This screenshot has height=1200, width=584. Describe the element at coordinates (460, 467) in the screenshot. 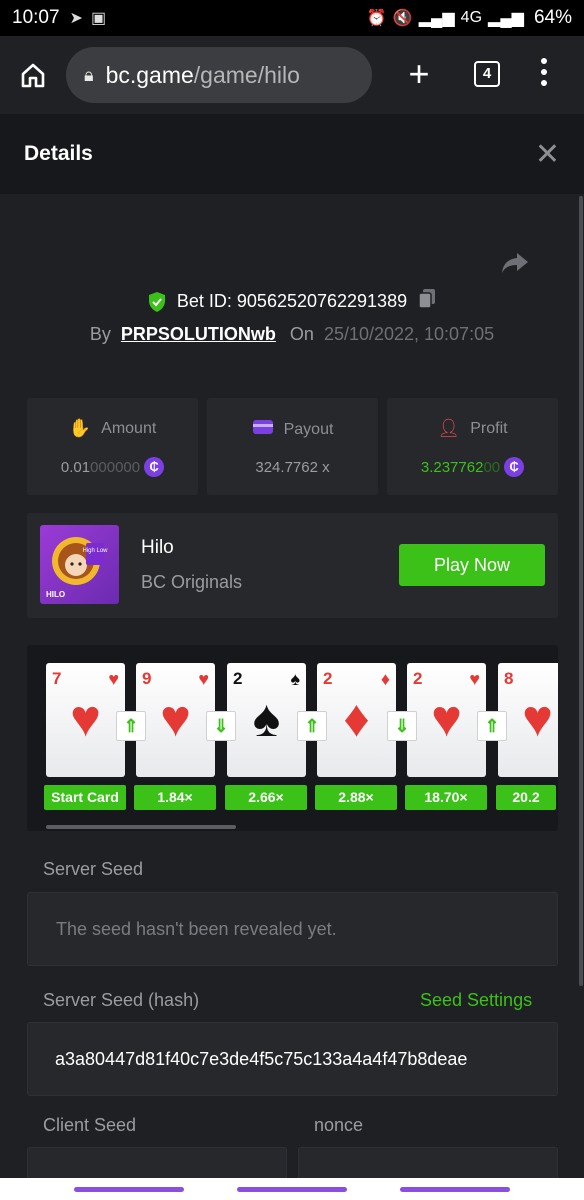

I see `profit-value: 3.23776200` at that location.